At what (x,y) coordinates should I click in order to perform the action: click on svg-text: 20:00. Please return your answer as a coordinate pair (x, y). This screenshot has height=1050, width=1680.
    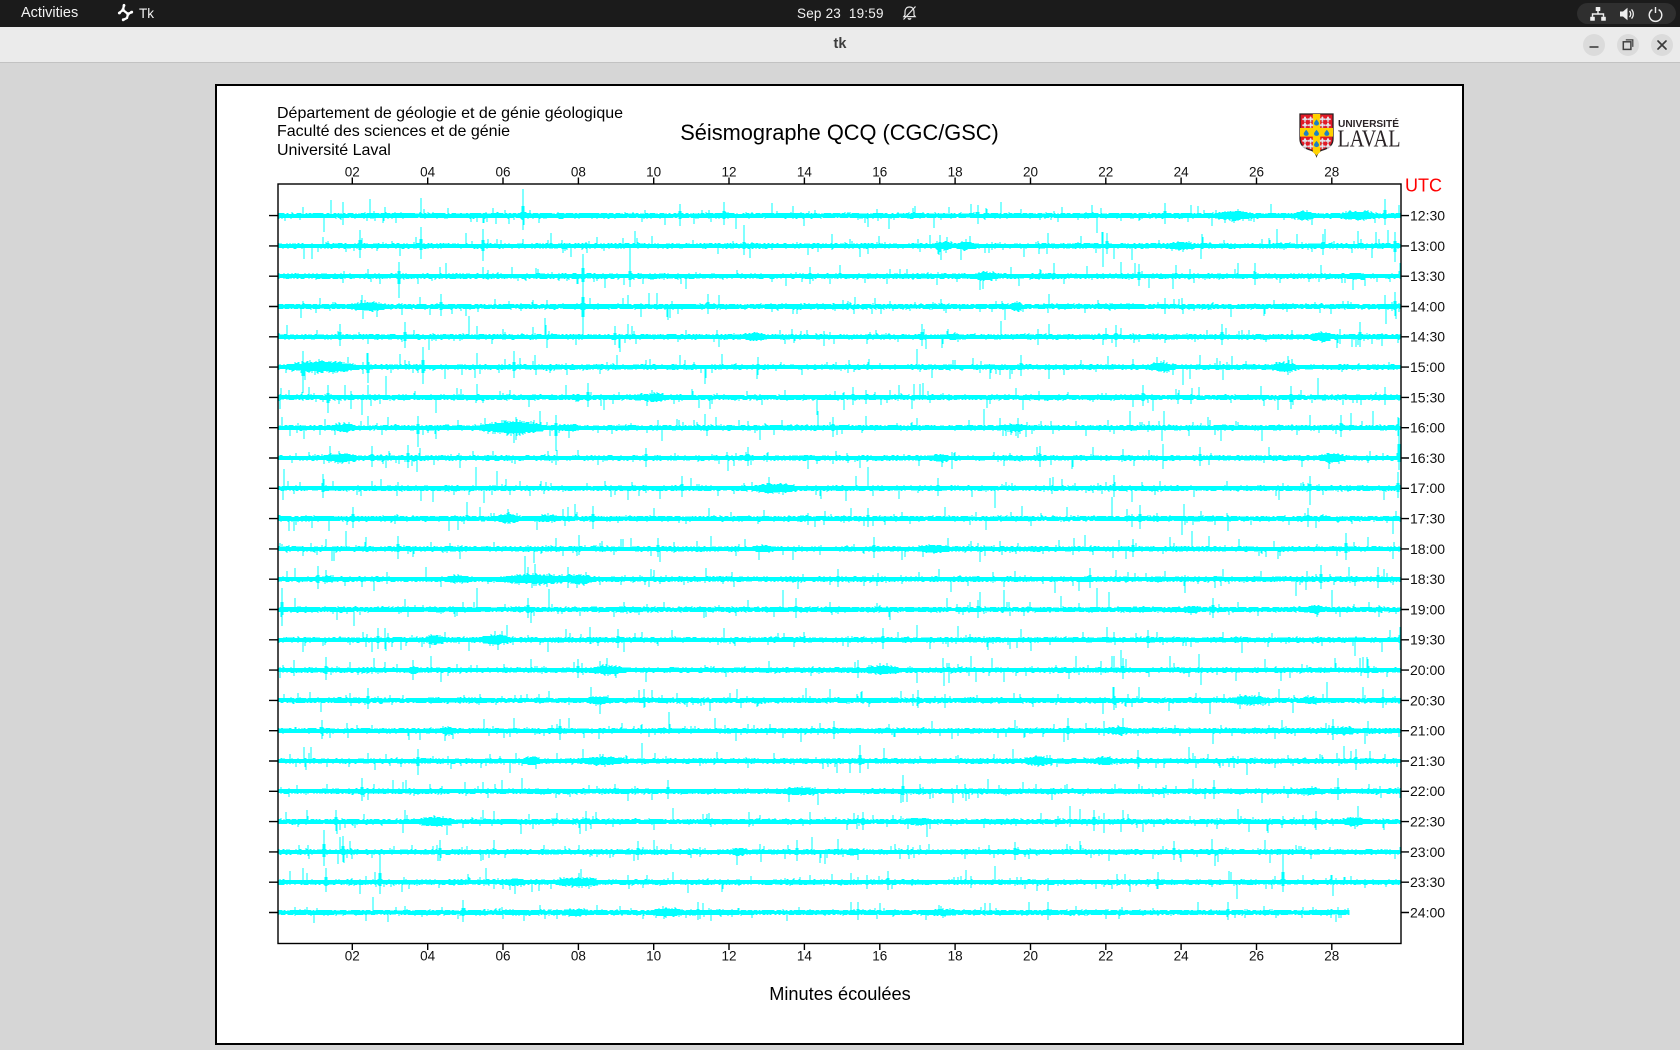
    Looking at the image, I should click on (1427, 670).